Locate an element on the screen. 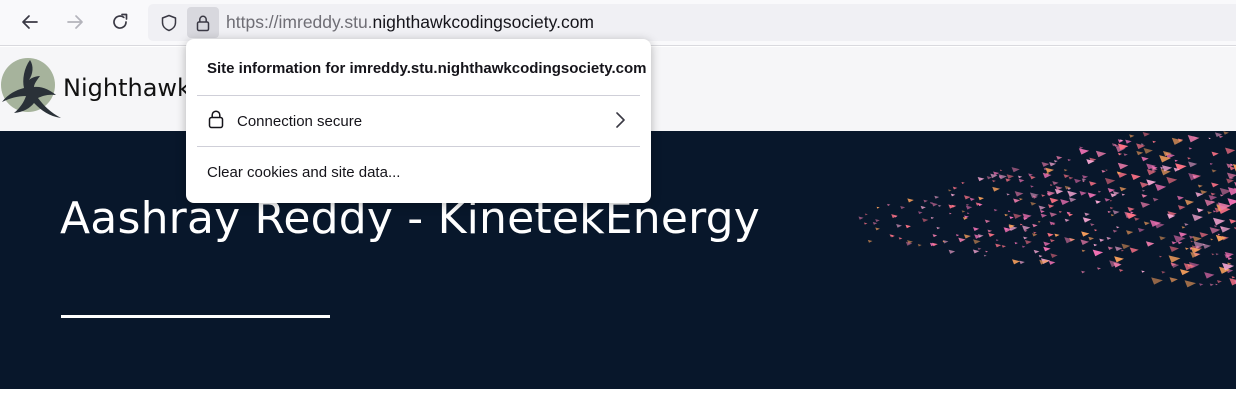  connection-secure-label: Connection secure is located at coordinates (300, 121).